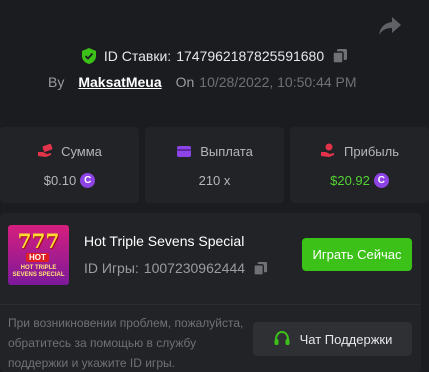 The image size is (429, 372). Describe the element at coordinates (214, 180) in the screenshot. I see `stat-payout-value: 210 x` at that location.